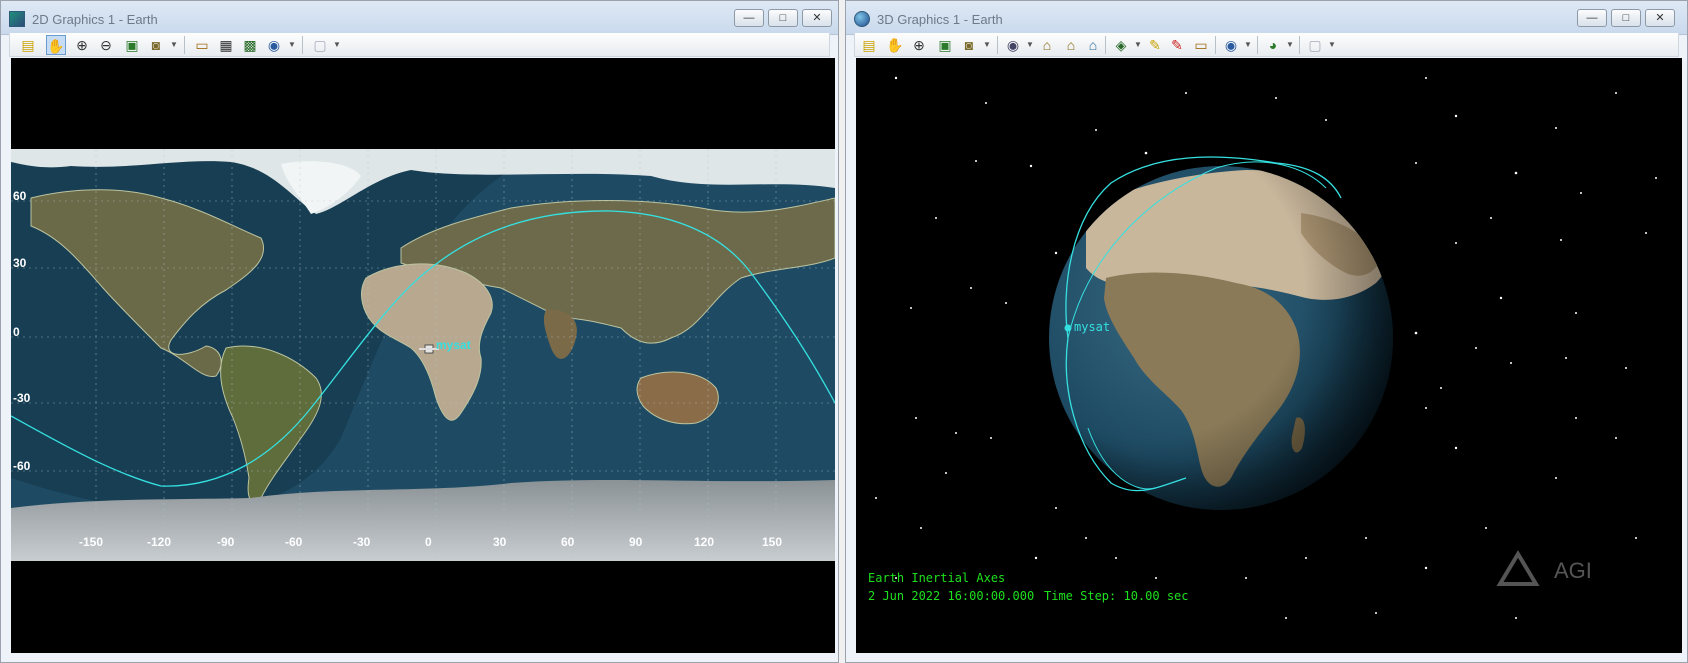  I want to click on home-view-icon: ⌂, so click(1047, 45).